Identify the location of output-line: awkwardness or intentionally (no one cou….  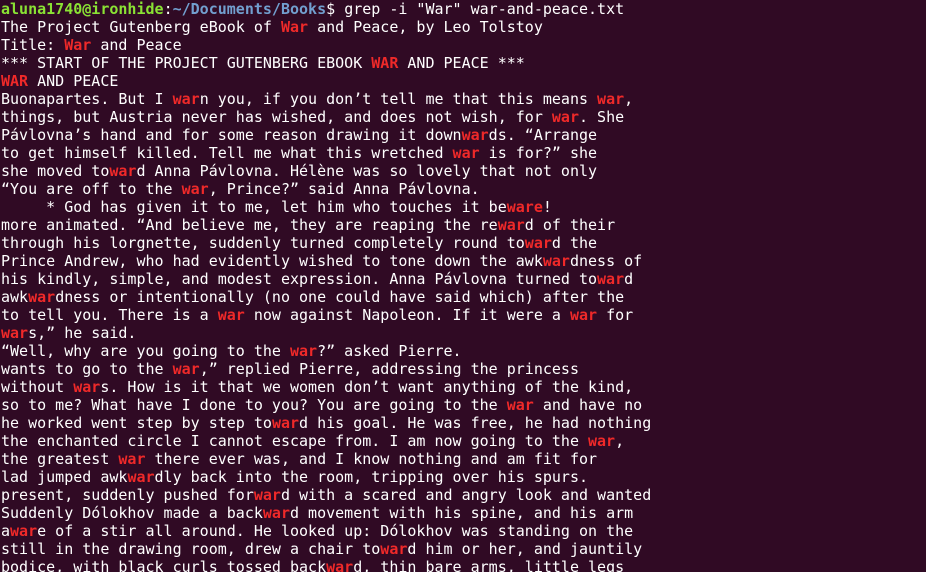
(463, 297).